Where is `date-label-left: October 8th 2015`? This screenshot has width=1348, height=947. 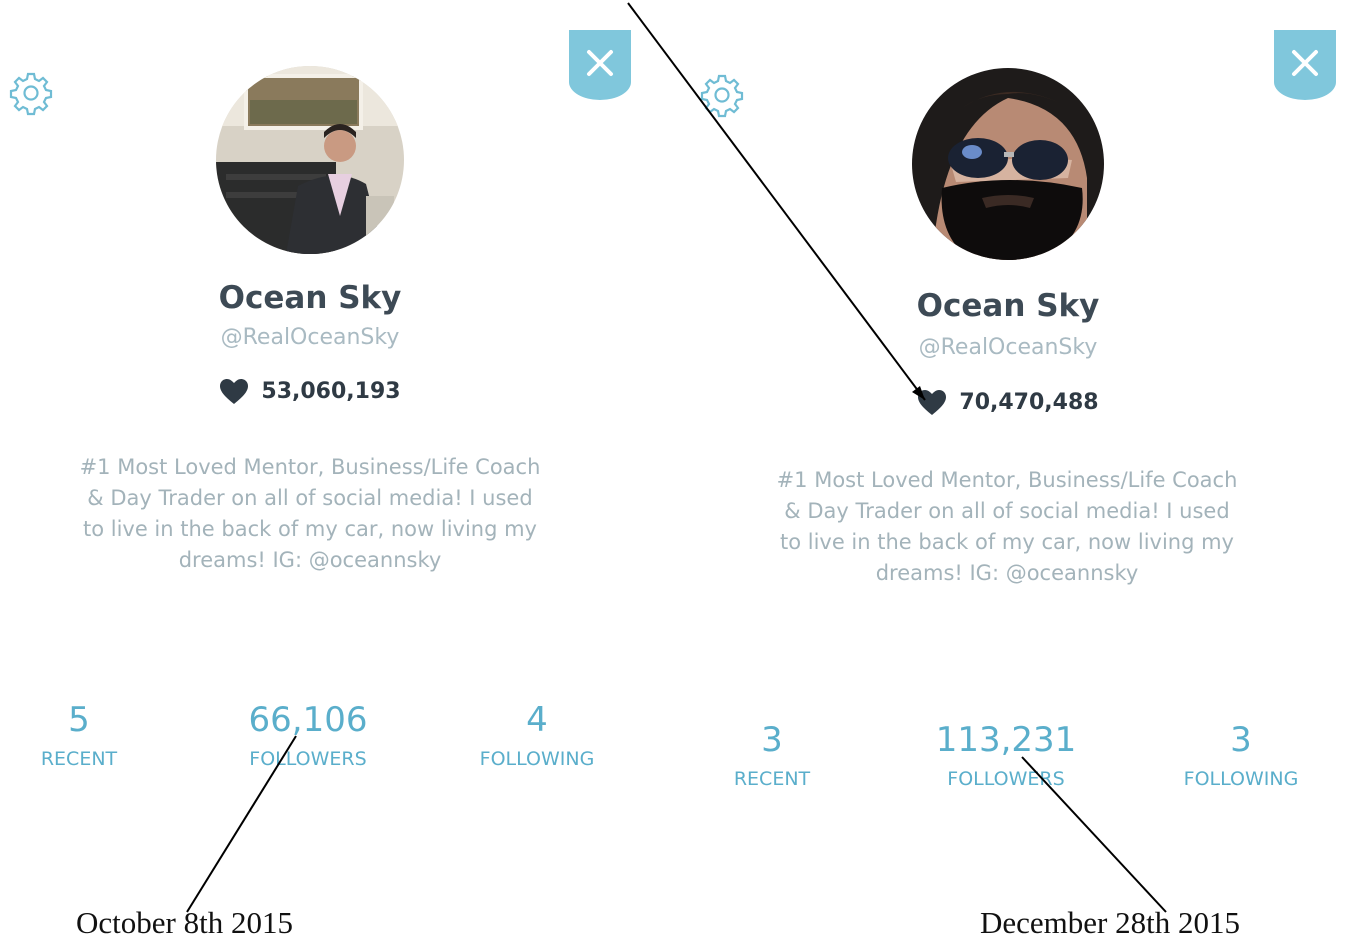 date-label-left: October 8th 2015 is located at coordinates (184, 922).